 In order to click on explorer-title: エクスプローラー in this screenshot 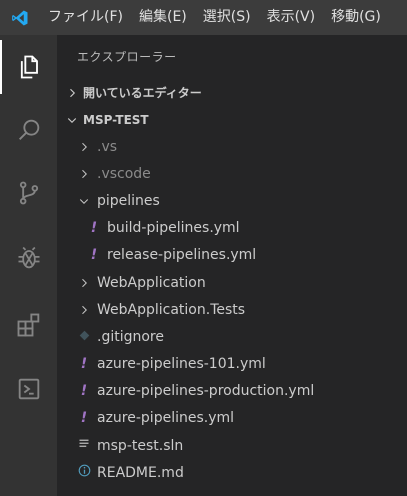, I will do `click(127, 57)`.